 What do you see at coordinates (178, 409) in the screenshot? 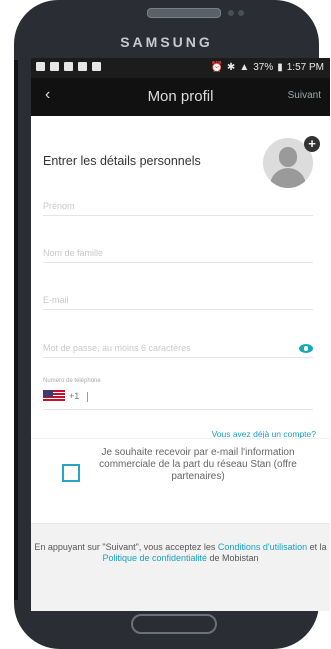
I see `phone-underline` at bounding box center [178, 409].